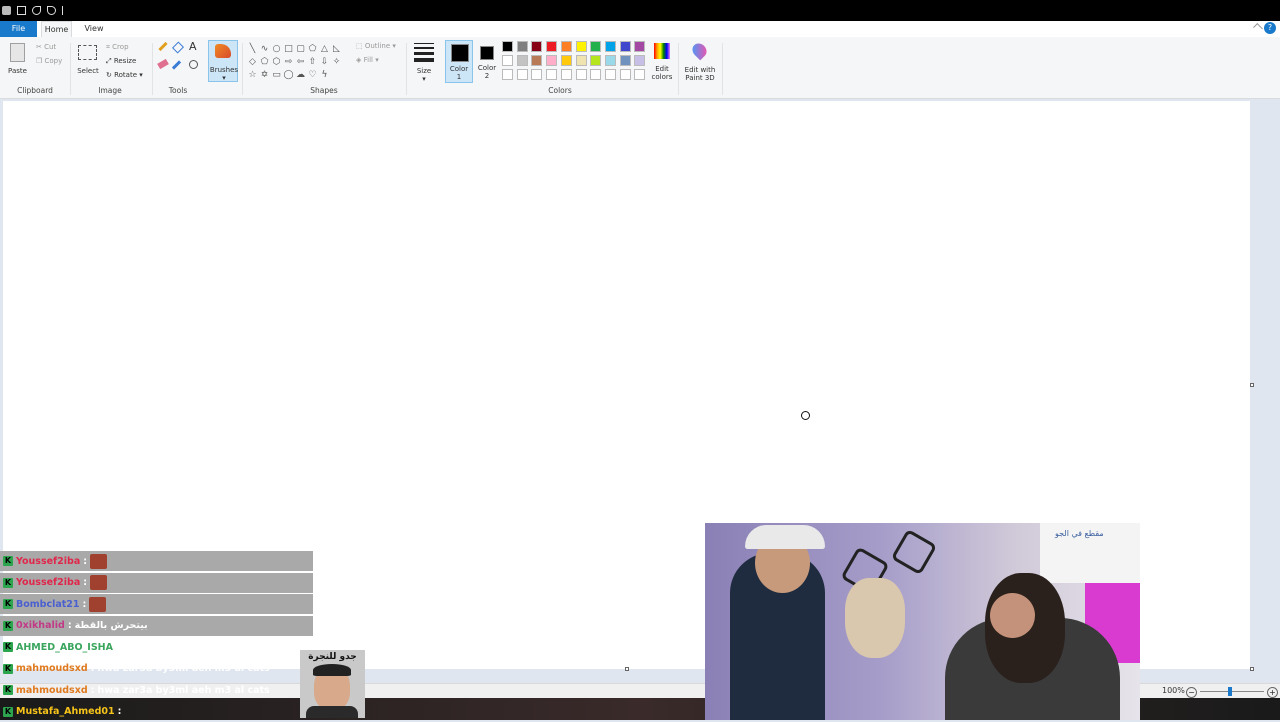 The image size is (1280, 722). I want to click on lightning-shape-icon: ϟ, so click(324, 75).